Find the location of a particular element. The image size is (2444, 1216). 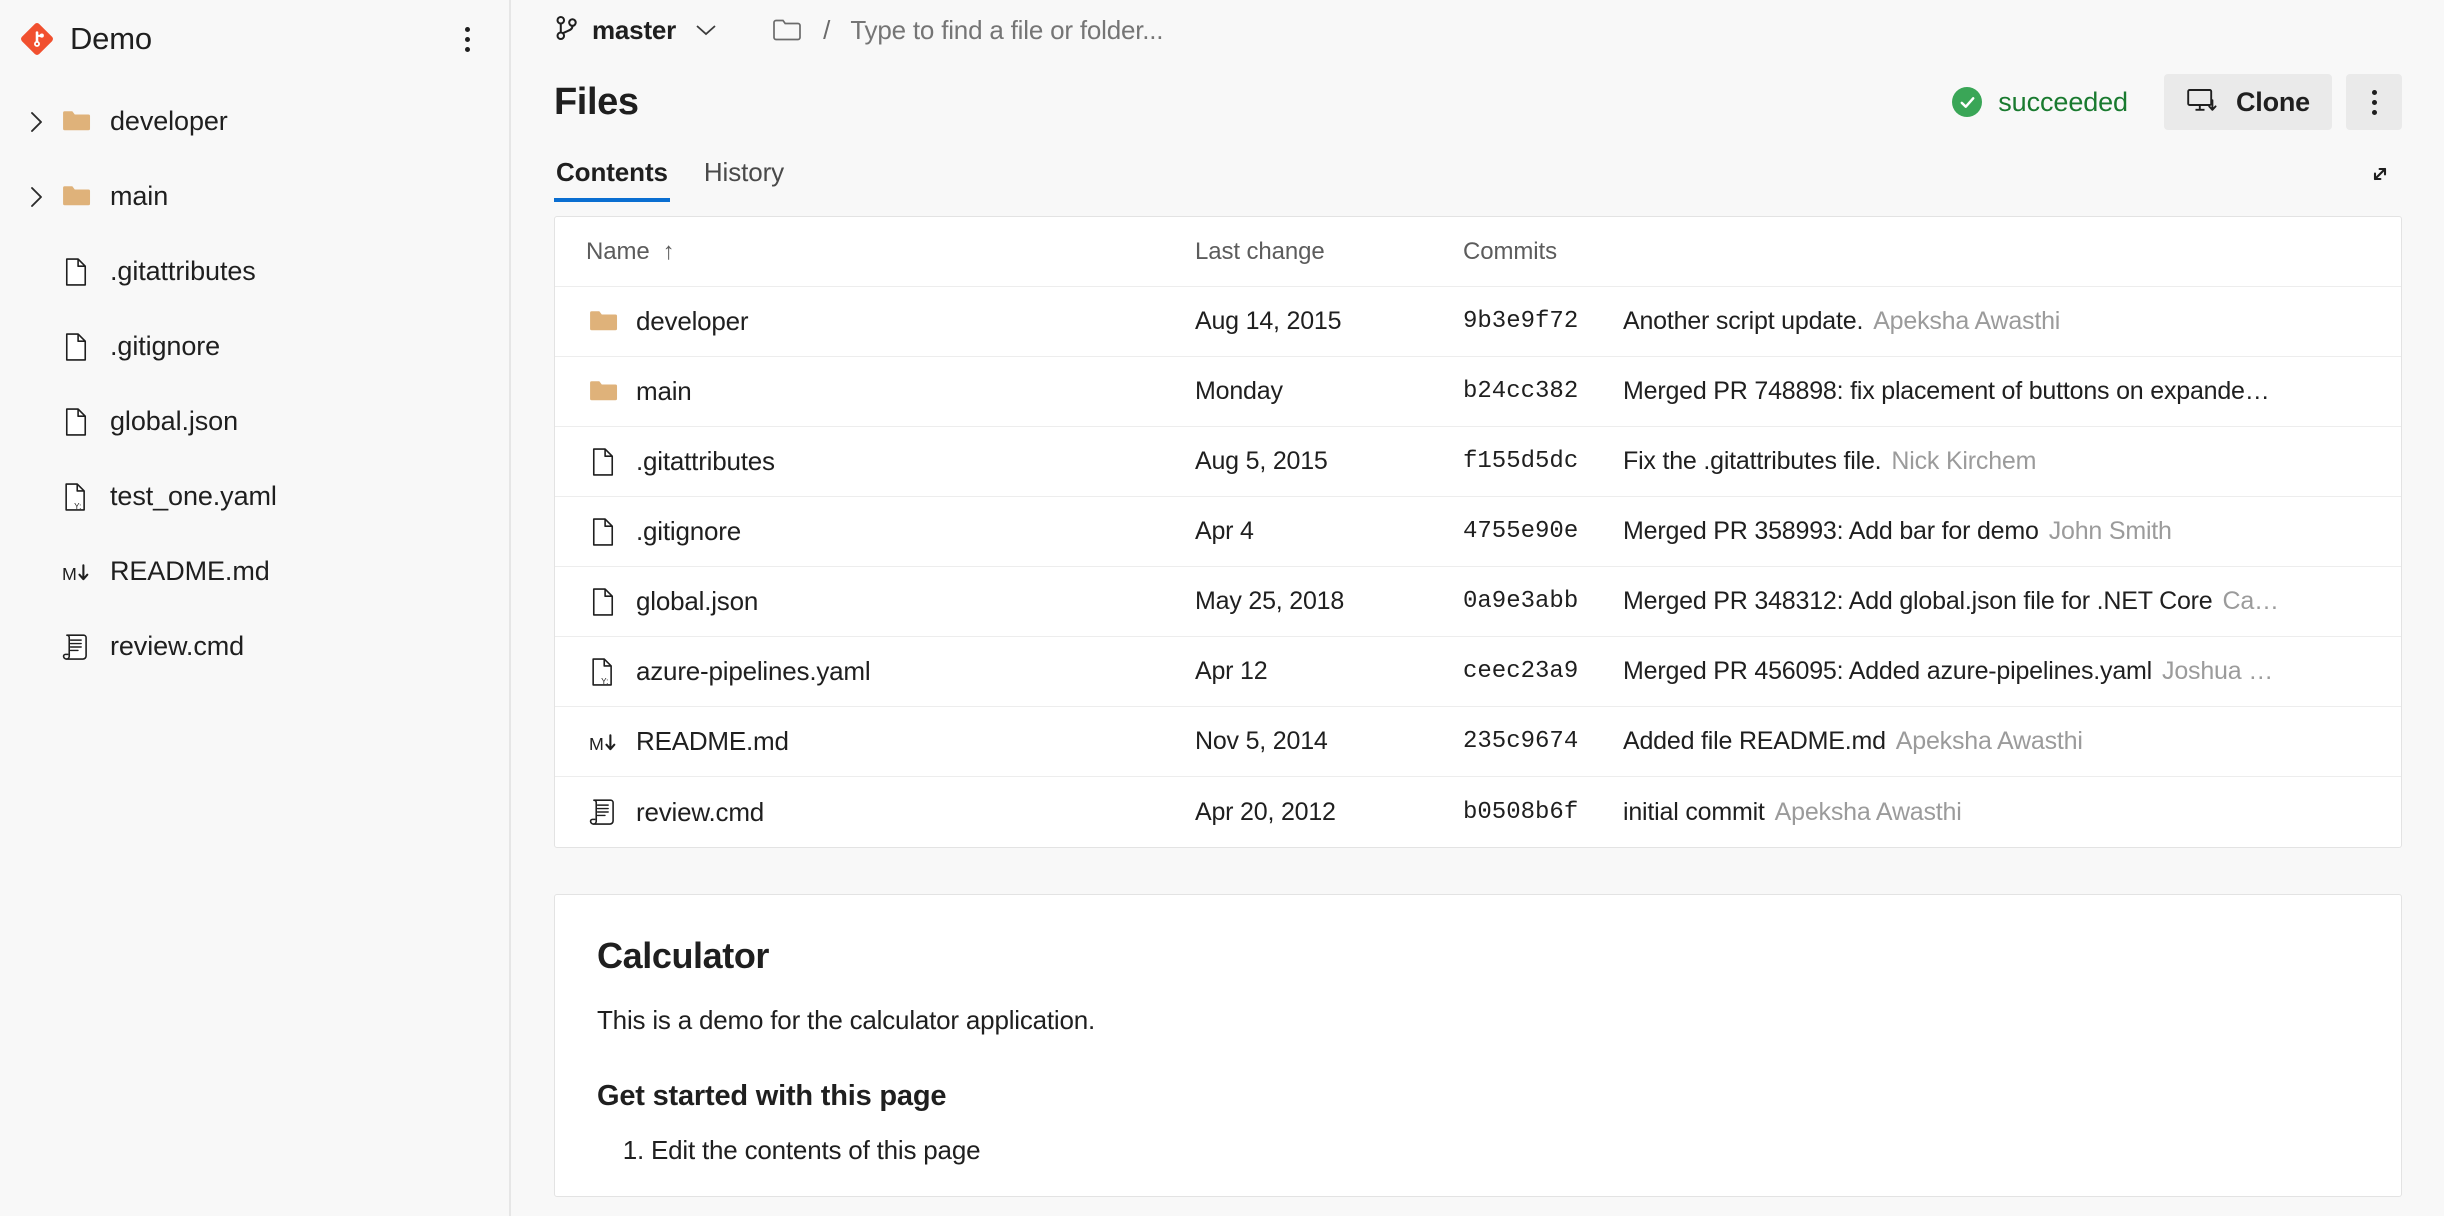

repo-more-button is located at coordinates (467, 39).